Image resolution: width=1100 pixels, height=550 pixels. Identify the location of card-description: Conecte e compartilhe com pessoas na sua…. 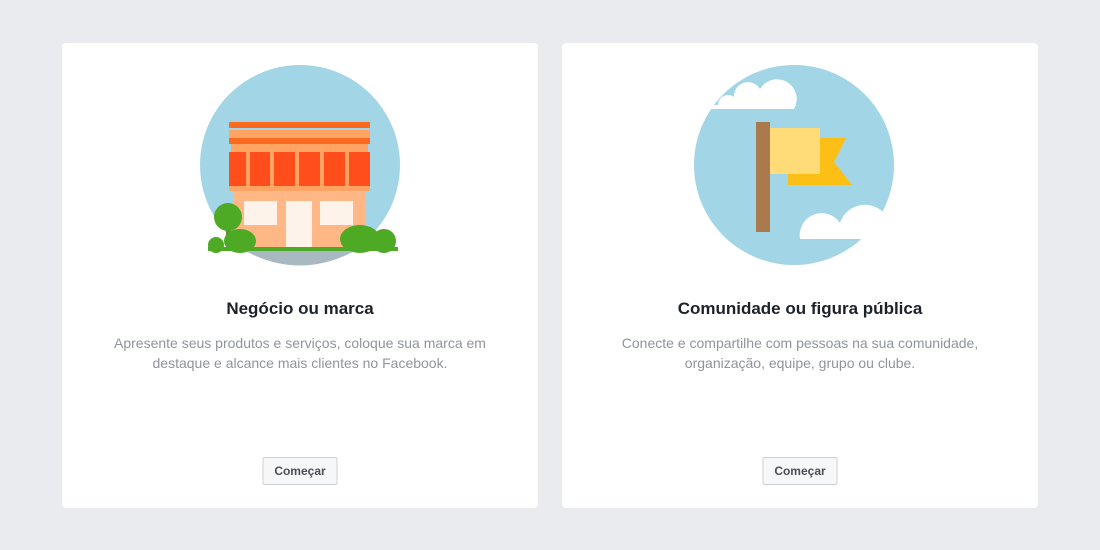
(800, 353).